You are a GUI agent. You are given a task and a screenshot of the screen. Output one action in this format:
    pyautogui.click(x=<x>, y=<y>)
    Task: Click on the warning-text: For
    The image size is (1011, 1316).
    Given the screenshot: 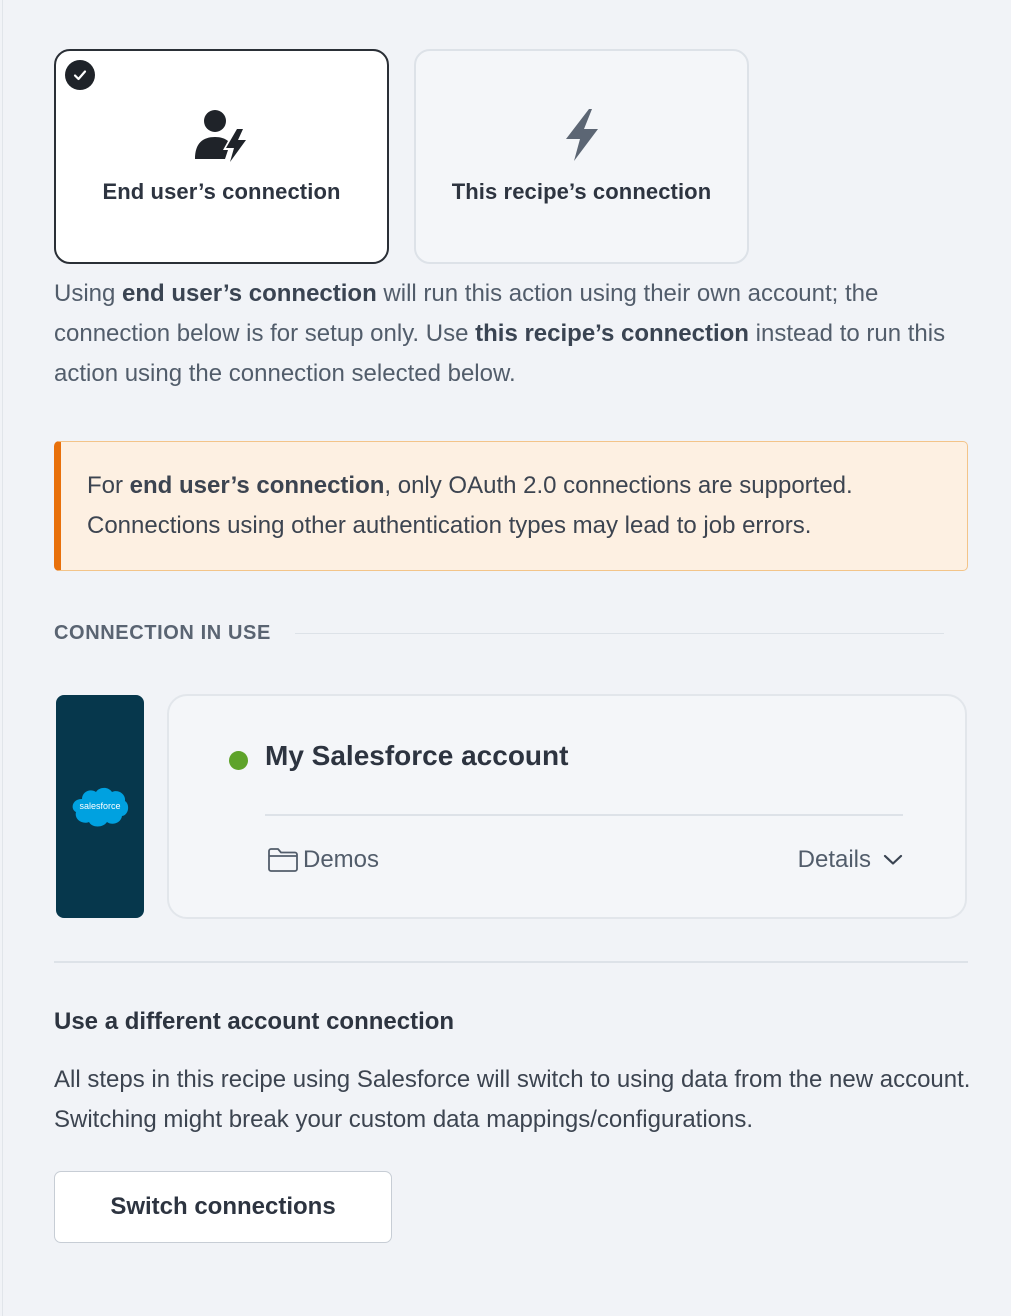 What is the action you would take?
    pyautogui.click(x=108, y=485)
    